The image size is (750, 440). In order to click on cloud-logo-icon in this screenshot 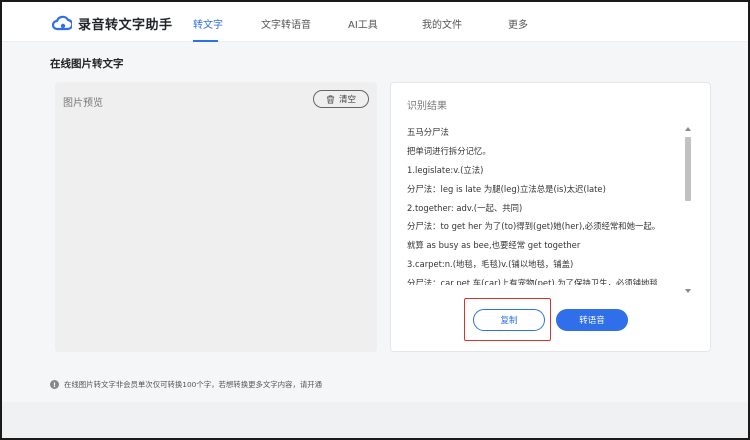, I will do `click(62, 23)`.